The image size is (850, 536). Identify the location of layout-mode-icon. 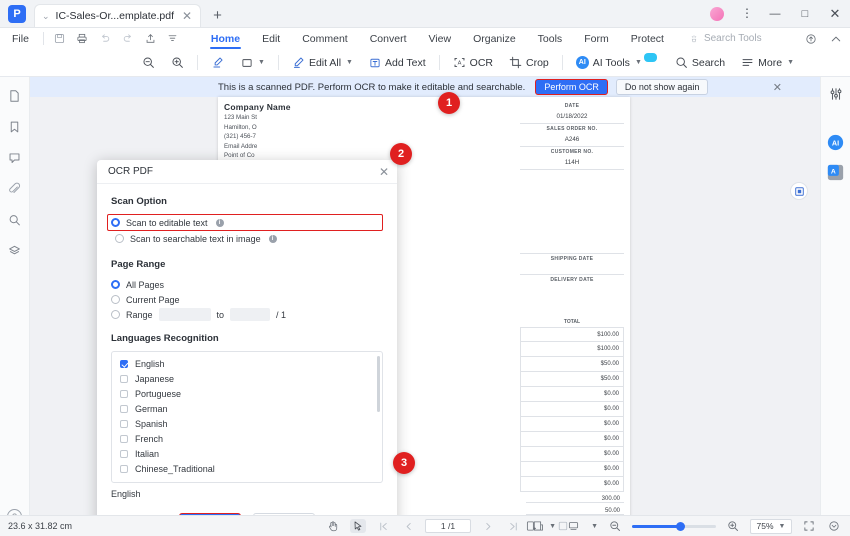
(573, 526).